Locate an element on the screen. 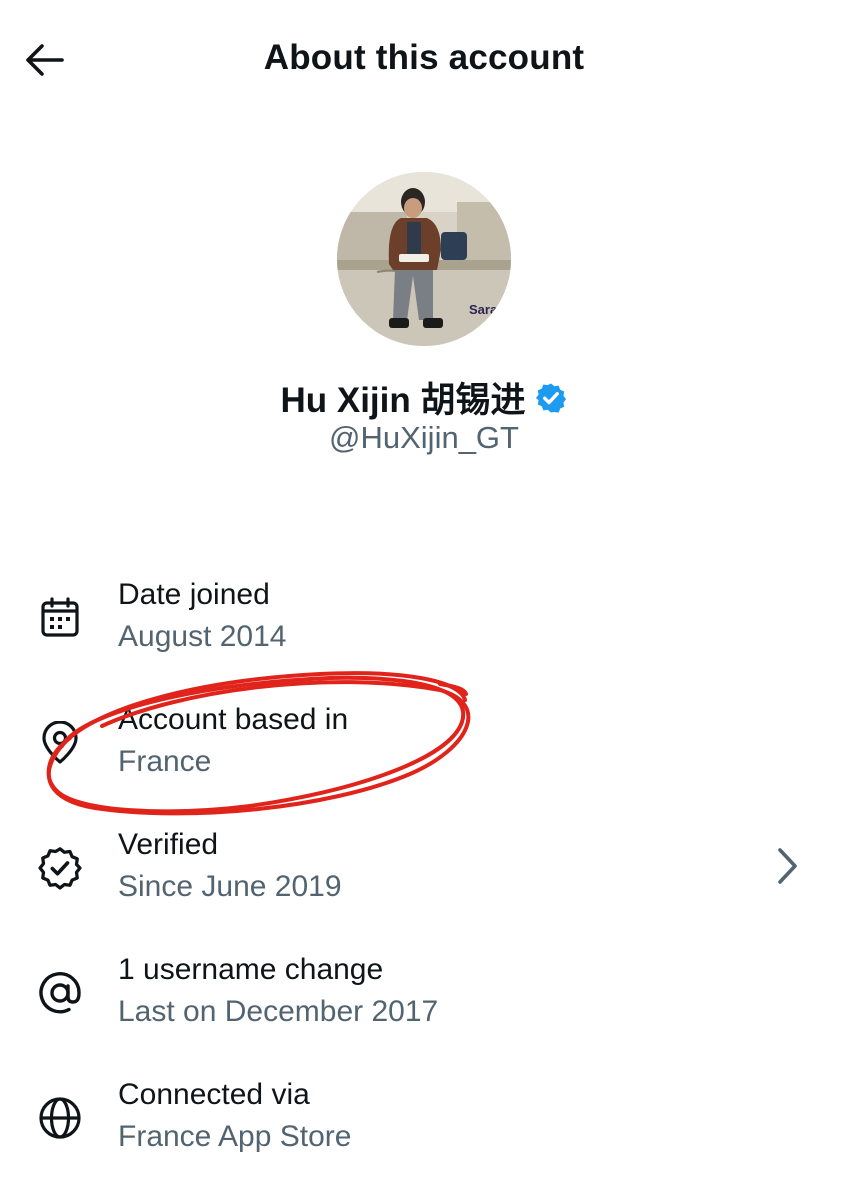  header: About this account is located at coordinates (424, 60).